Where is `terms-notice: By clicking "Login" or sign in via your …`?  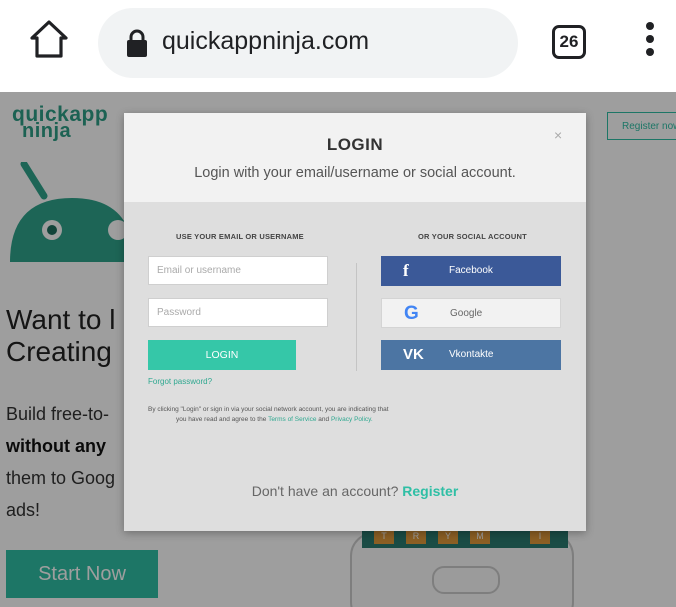
terms-notice: By clicking "Login" or sign in via your … is located at coordinates (353, 415).